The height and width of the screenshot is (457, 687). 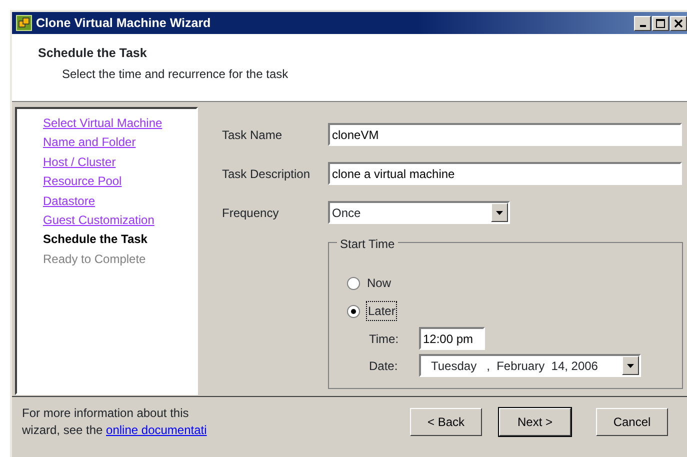 What do you see at coordinates (530, 365) in the screenshot?
I see `date-picker: Tuesday , February 14, 2006` at bounding box center [530, 365].